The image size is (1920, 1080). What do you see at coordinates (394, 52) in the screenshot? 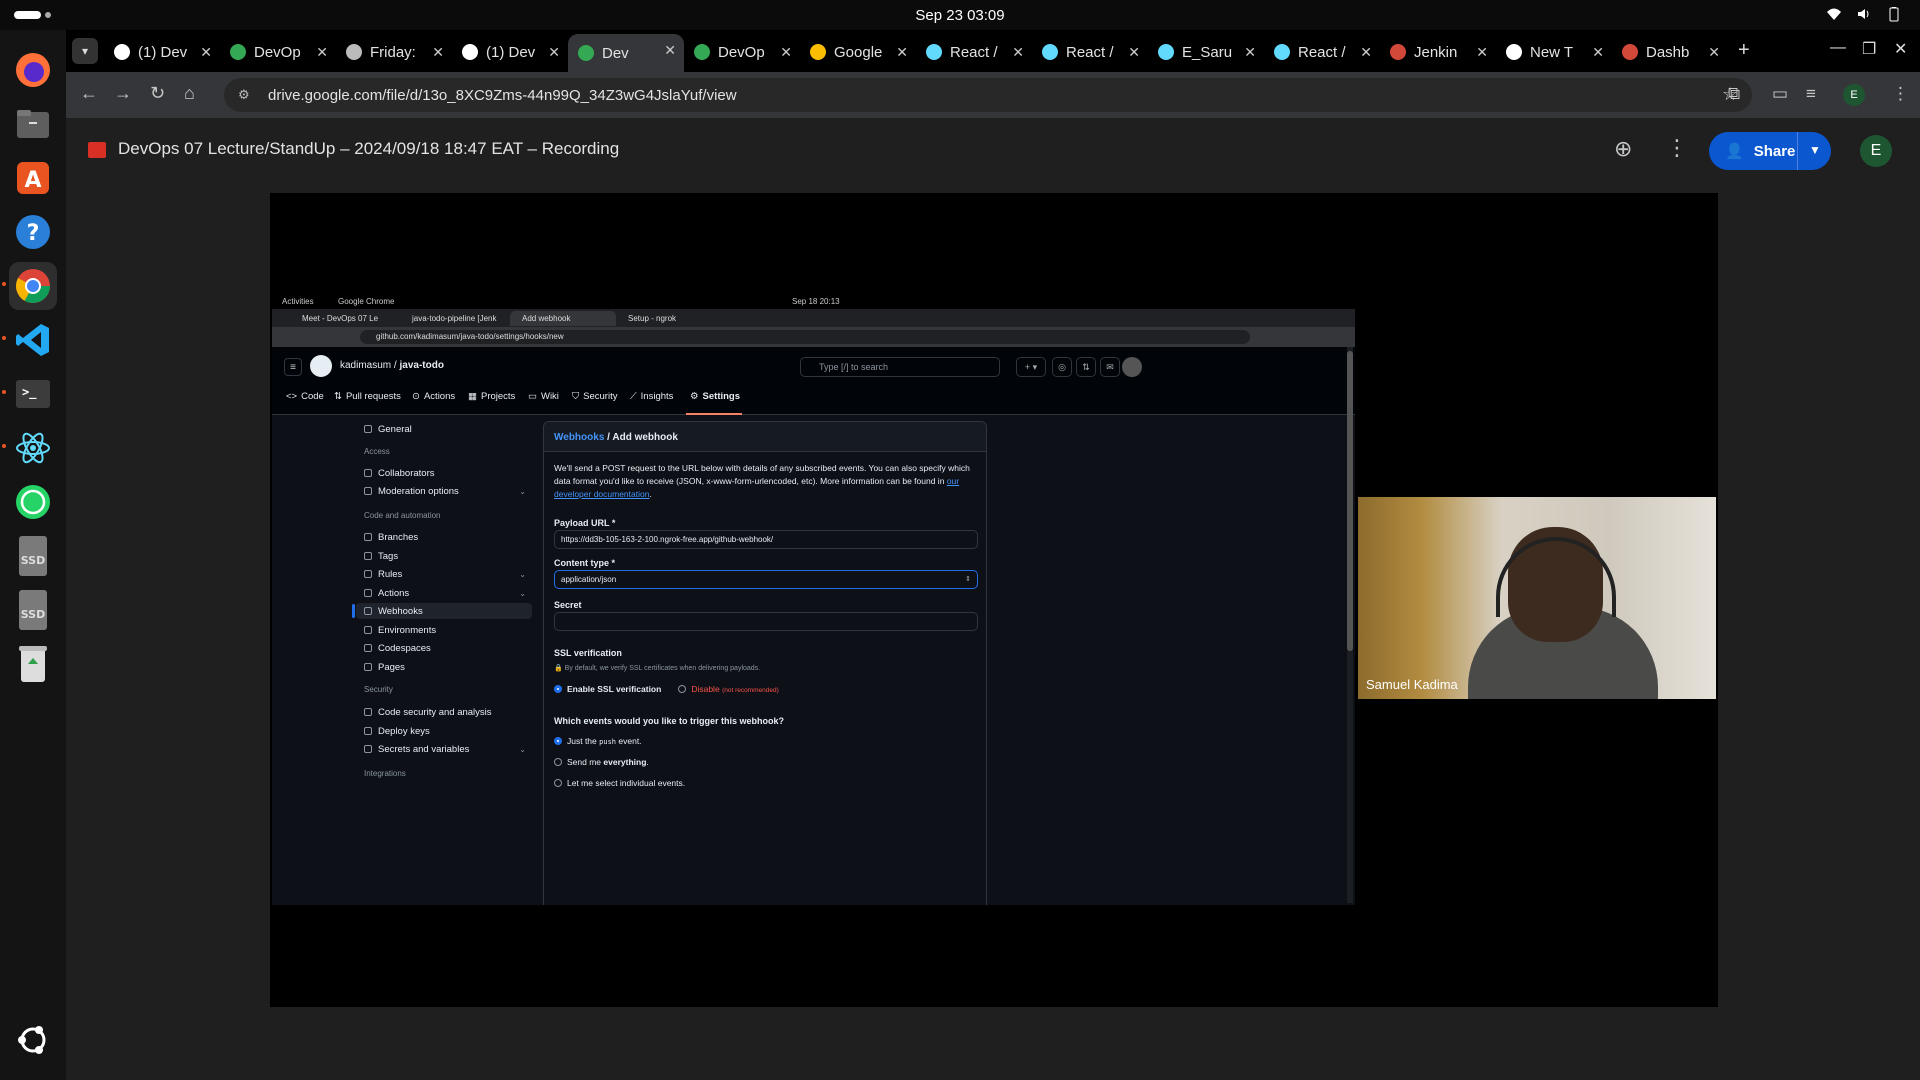
I see `browser-tab: Friday: ✕` at bounding box center [394, 52].